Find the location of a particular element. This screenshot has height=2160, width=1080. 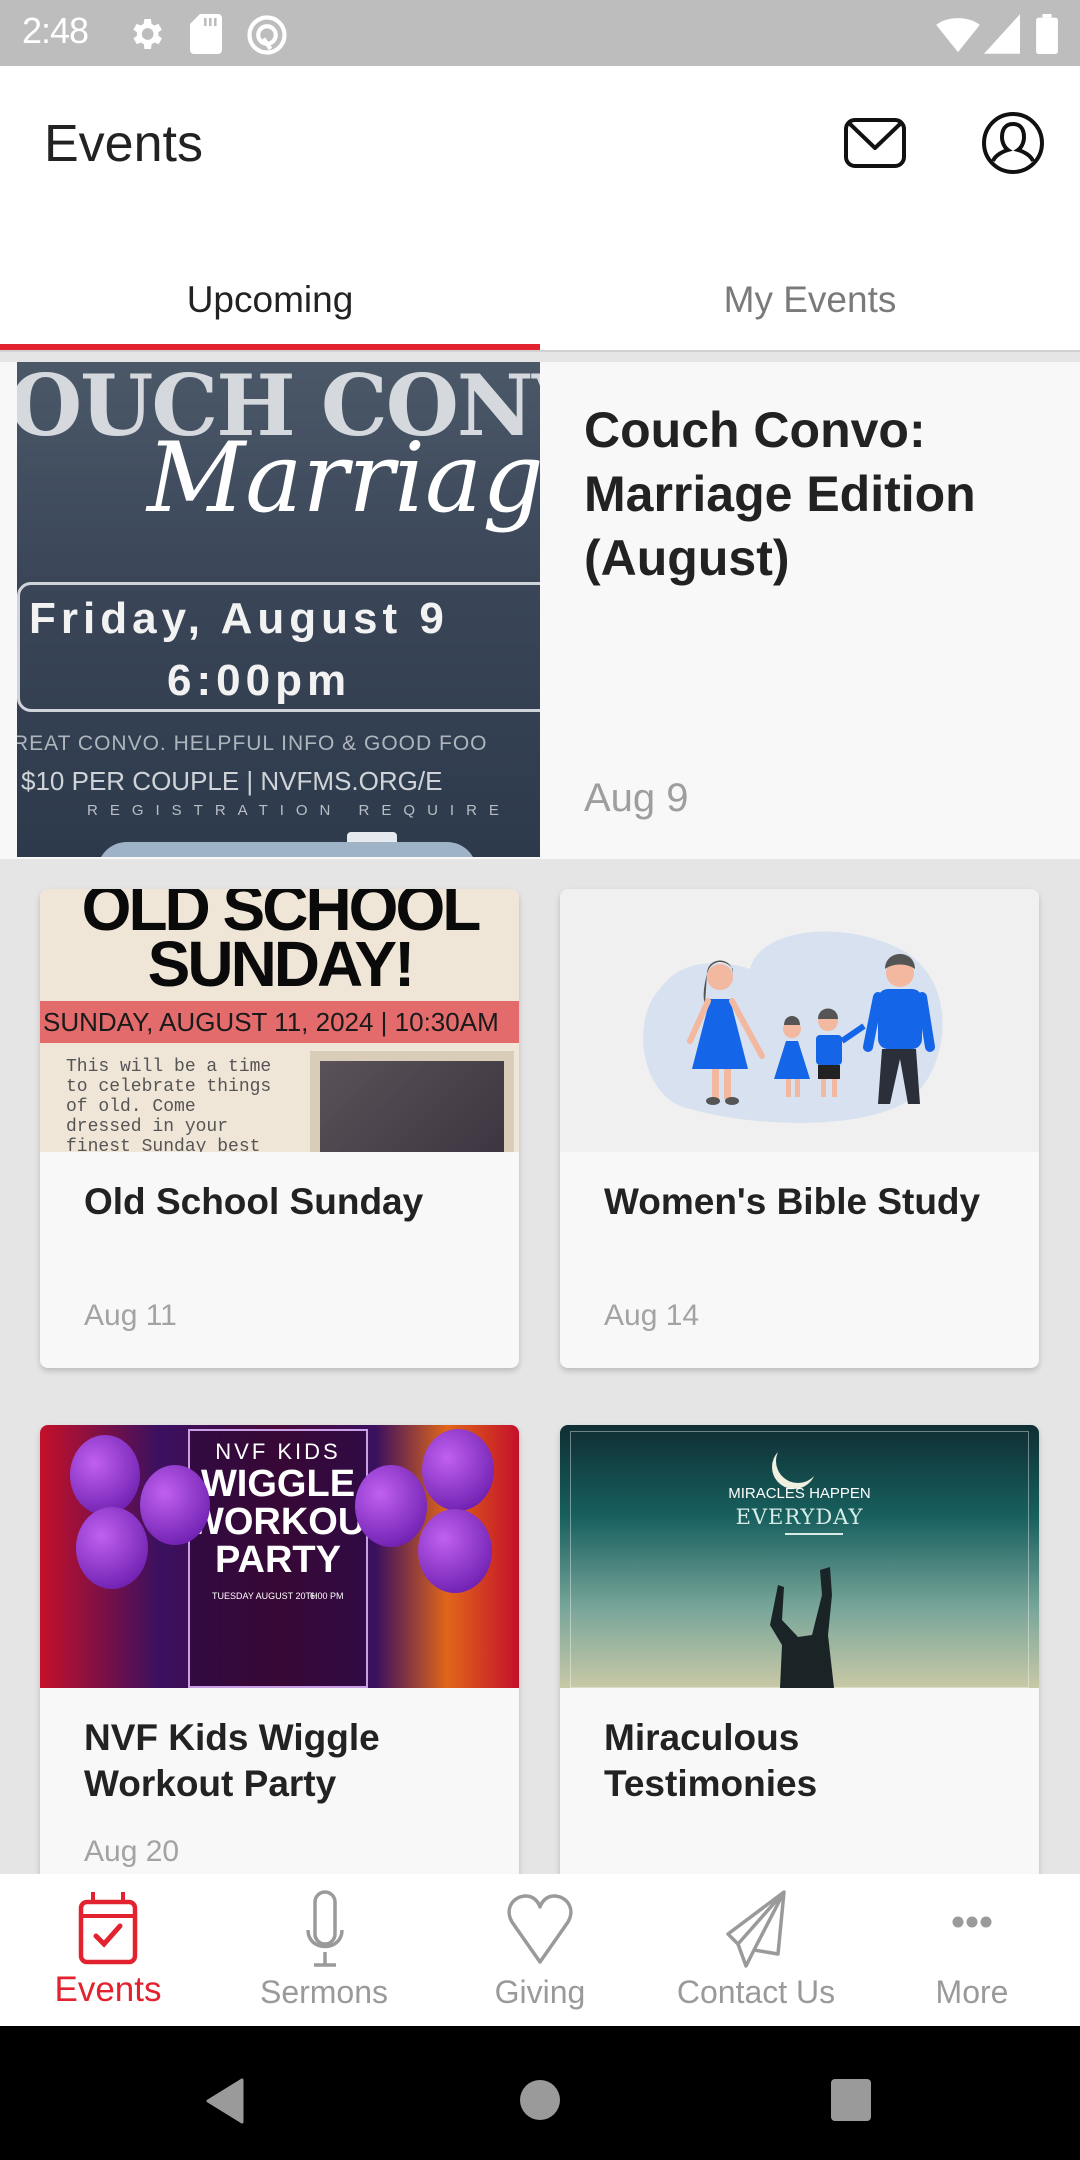

poster-line: NVF KIDS is located at coordinates (278, 1451).